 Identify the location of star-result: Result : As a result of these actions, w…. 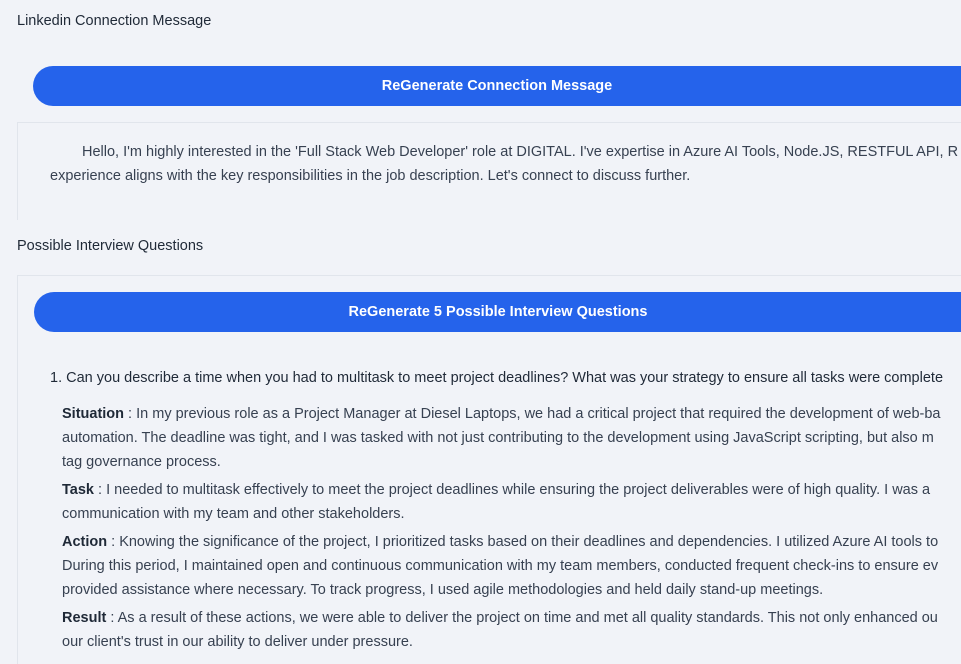
(511, 630).